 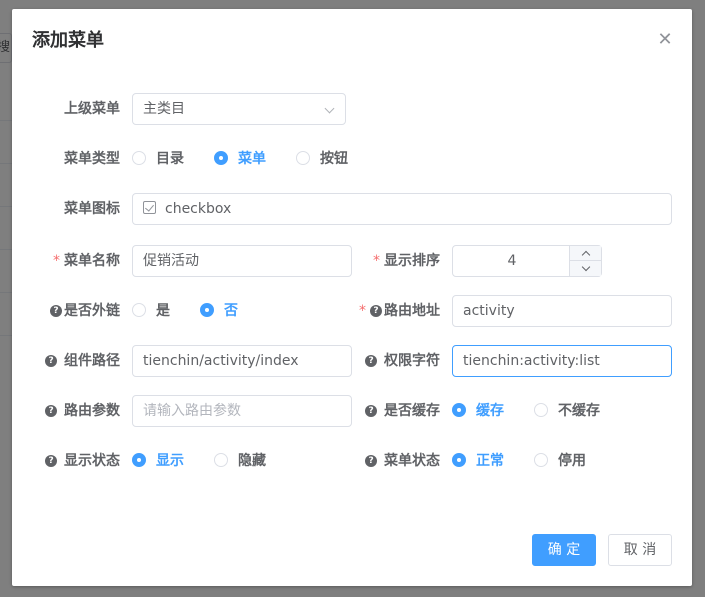 What do you see at coordinates (92, 311) in the screenshot?
I see `is-frame-label-text: 是否外链` at bounding box center [92, 311].